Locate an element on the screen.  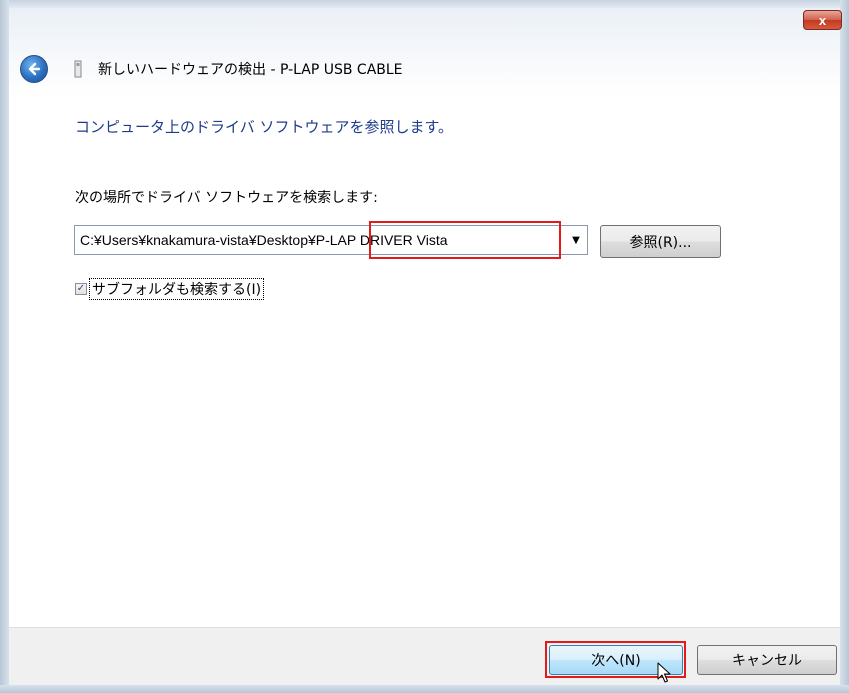
close-button: x is located at coordinates (822, 20).